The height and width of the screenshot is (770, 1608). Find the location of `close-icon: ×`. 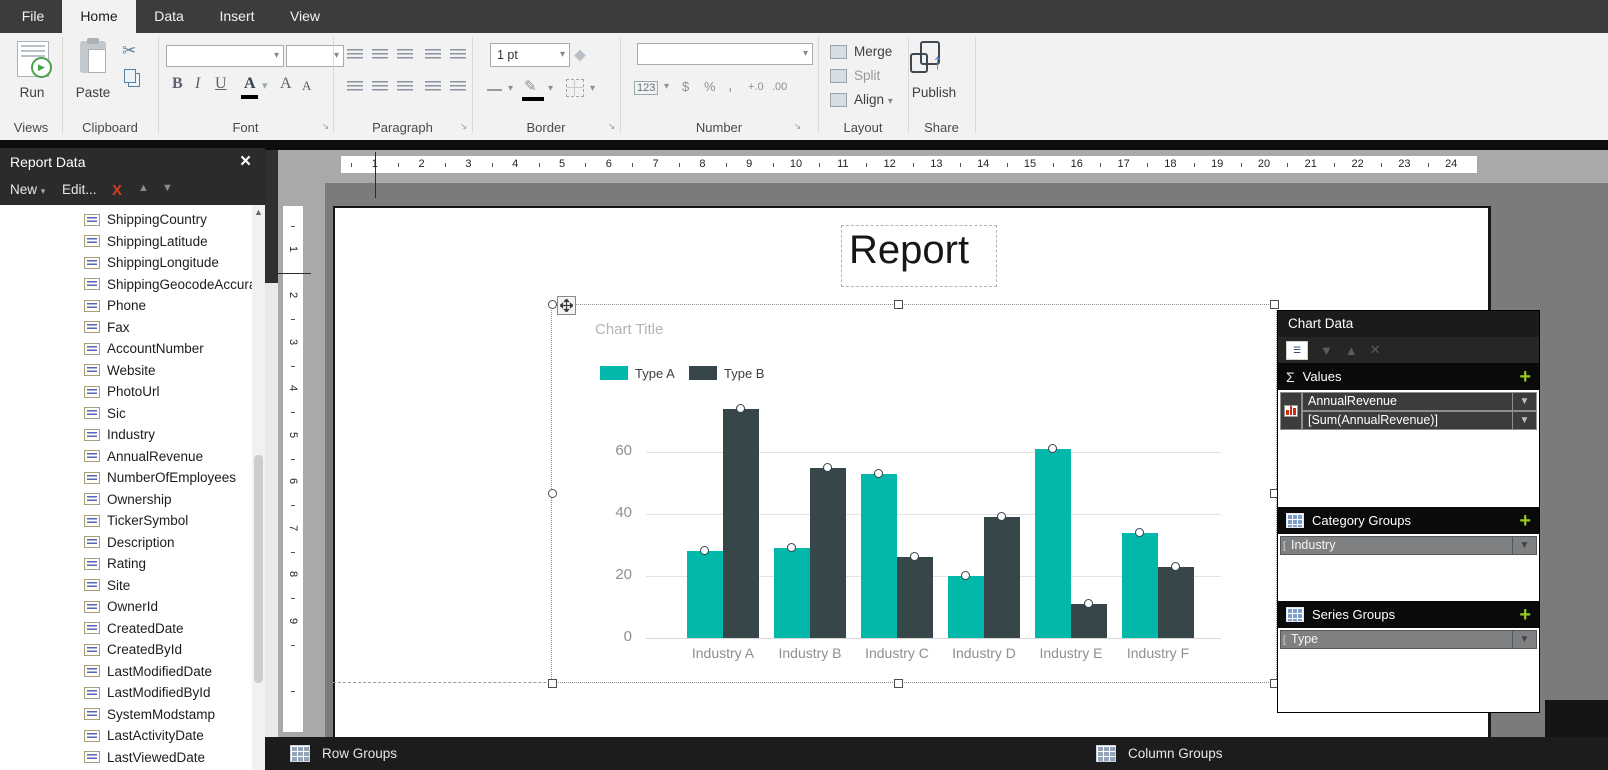

close-icon: × is located at coordinates (245, 162).